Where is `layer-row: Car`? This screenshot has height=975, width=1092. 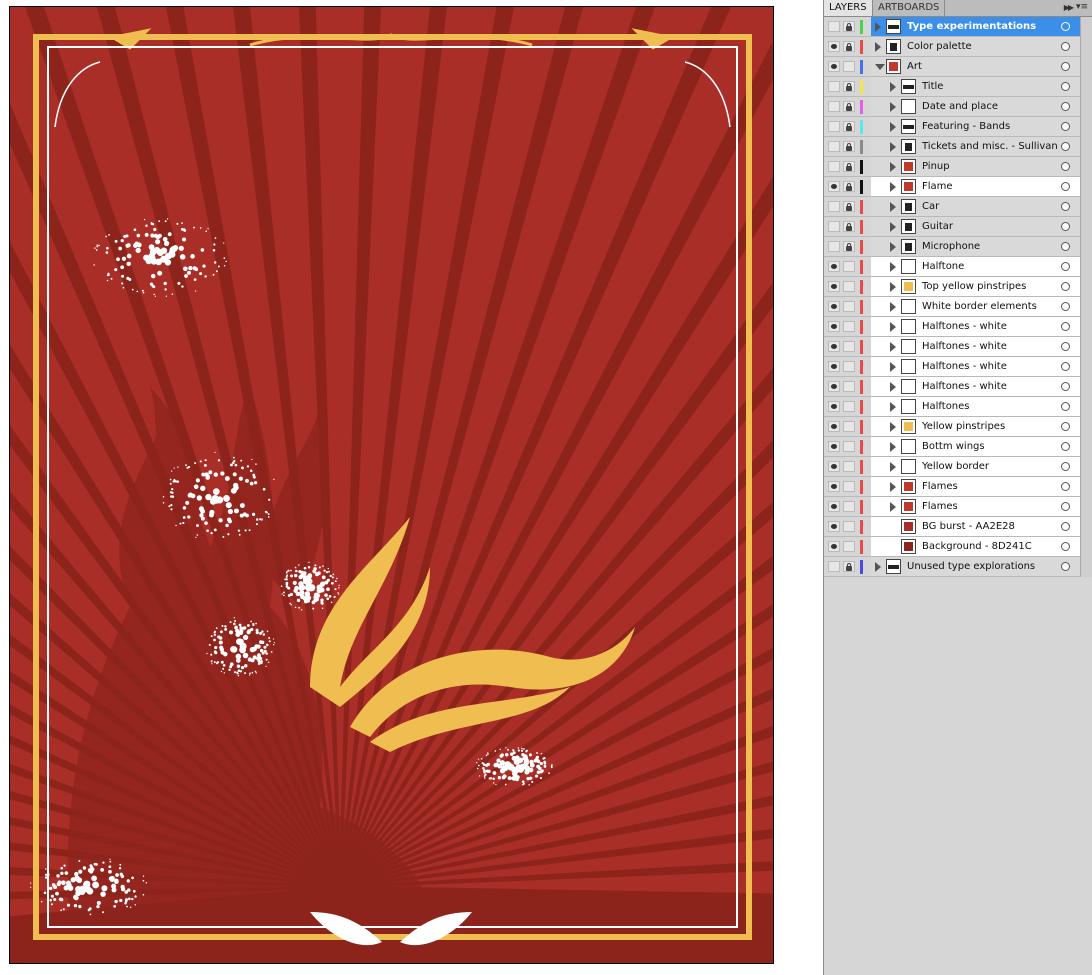
layer-row: Car is located at coordinates (952, 207).